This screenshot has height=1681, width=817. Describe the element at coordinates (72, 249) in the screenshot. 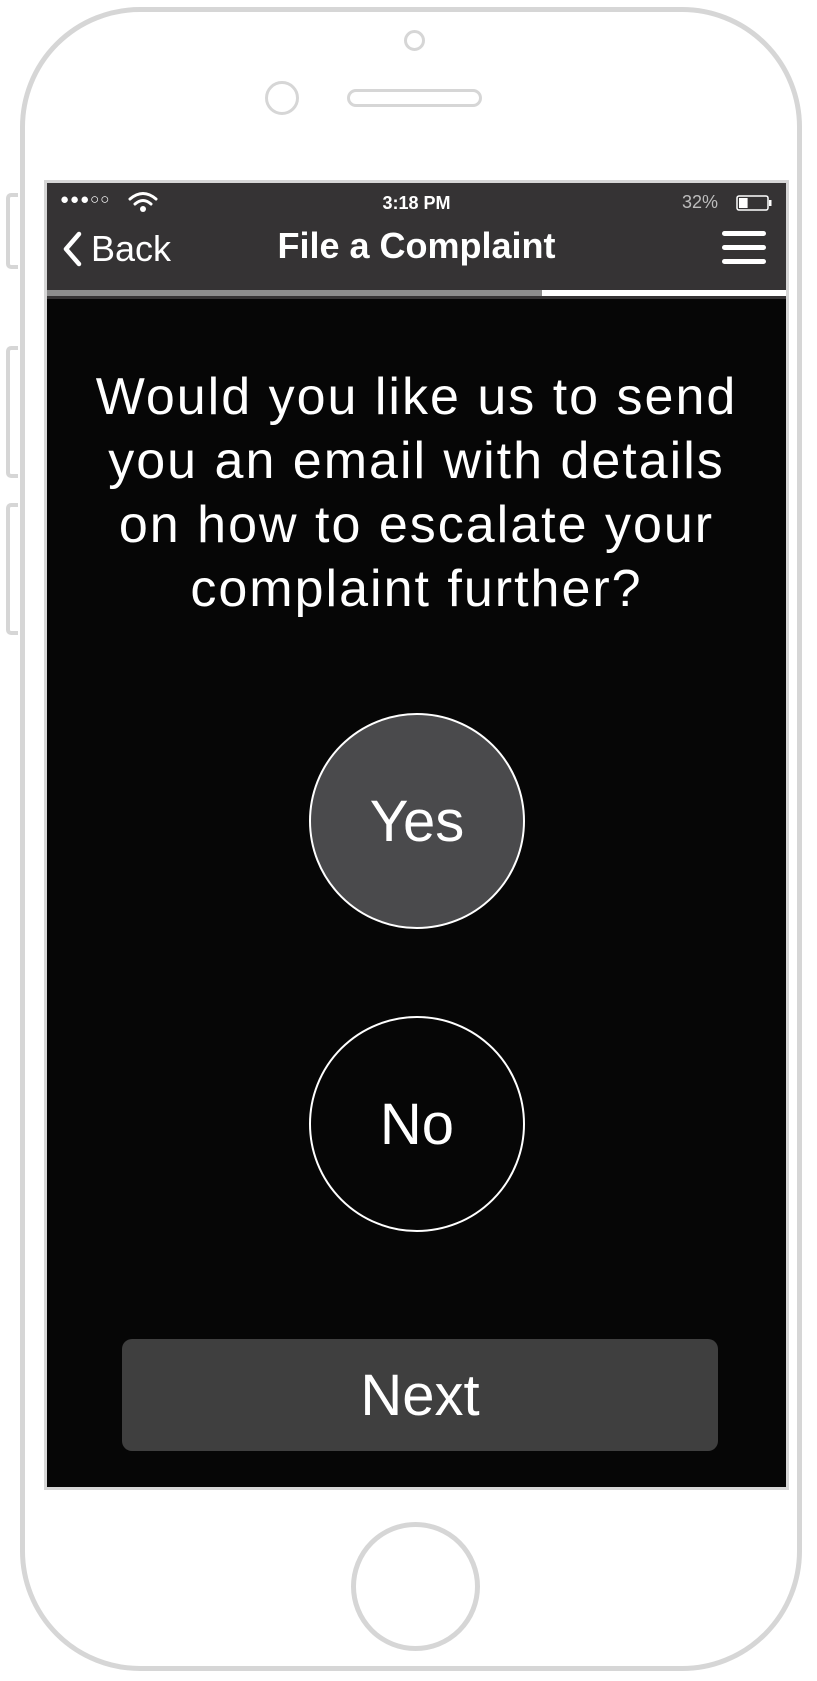

I see `chevron-left-icon` at that location.